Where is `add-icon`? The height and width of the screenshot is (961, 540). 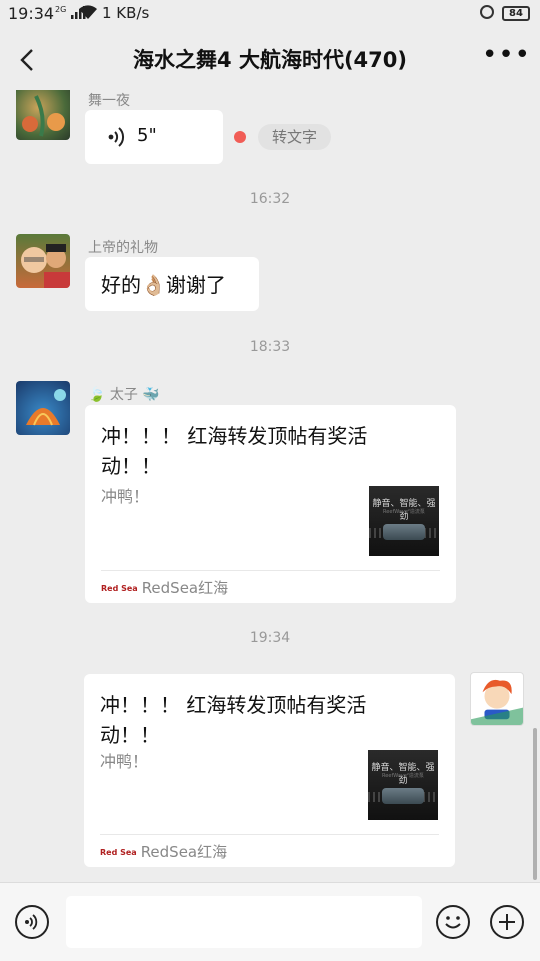
add-icon is located at coordinates (507, 922).